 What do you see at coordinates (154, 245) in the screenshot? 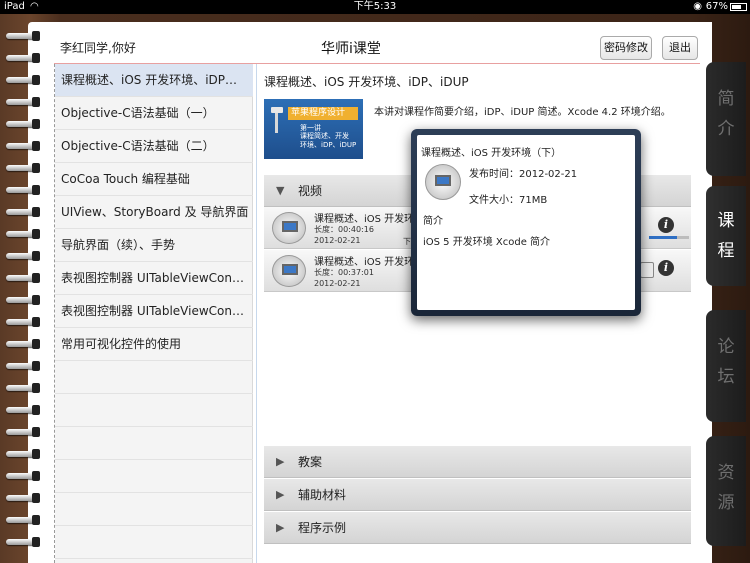
I see `lesson-item: 导航界面（续）、手势` at bounding box center [154, 245].